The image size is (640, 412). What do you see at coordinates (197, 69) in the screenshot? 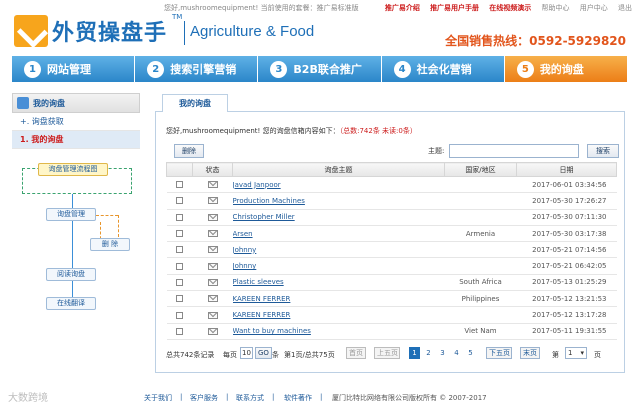
I see `nav-seo-marketing: 2 搜索引擎营销` at bounding box center [197, 69].